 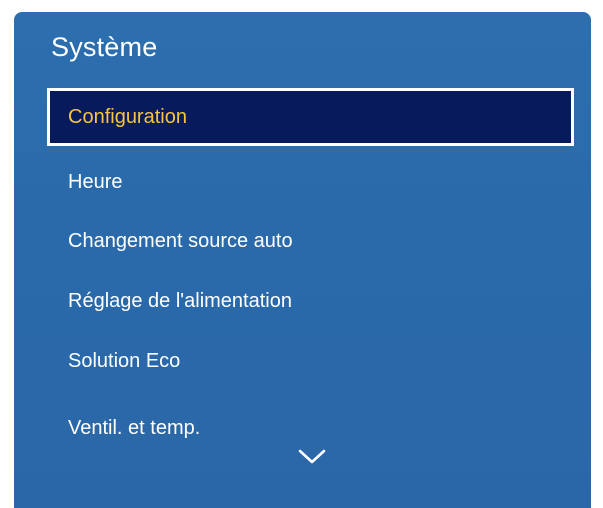 I want to click on menu-item-configuration: Configuration, so click(x=310, y=117).